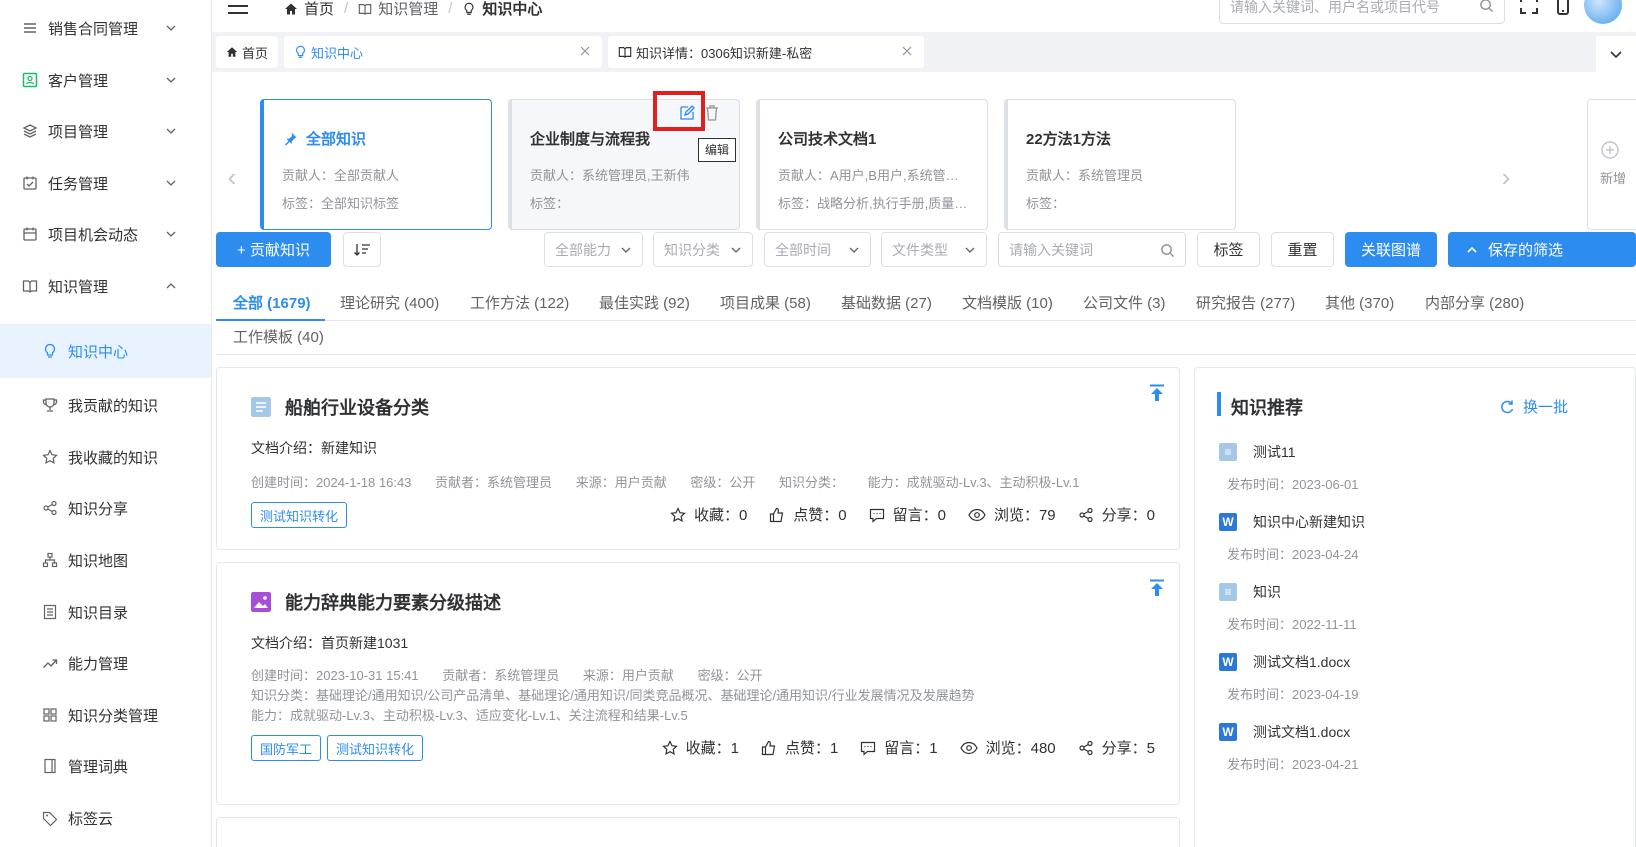 This screenshot has height=847, width=1636. Describe the element at coordinates (105, 131) in the screenshot. I see `sidebar-item-project: 项目管理` at that location.